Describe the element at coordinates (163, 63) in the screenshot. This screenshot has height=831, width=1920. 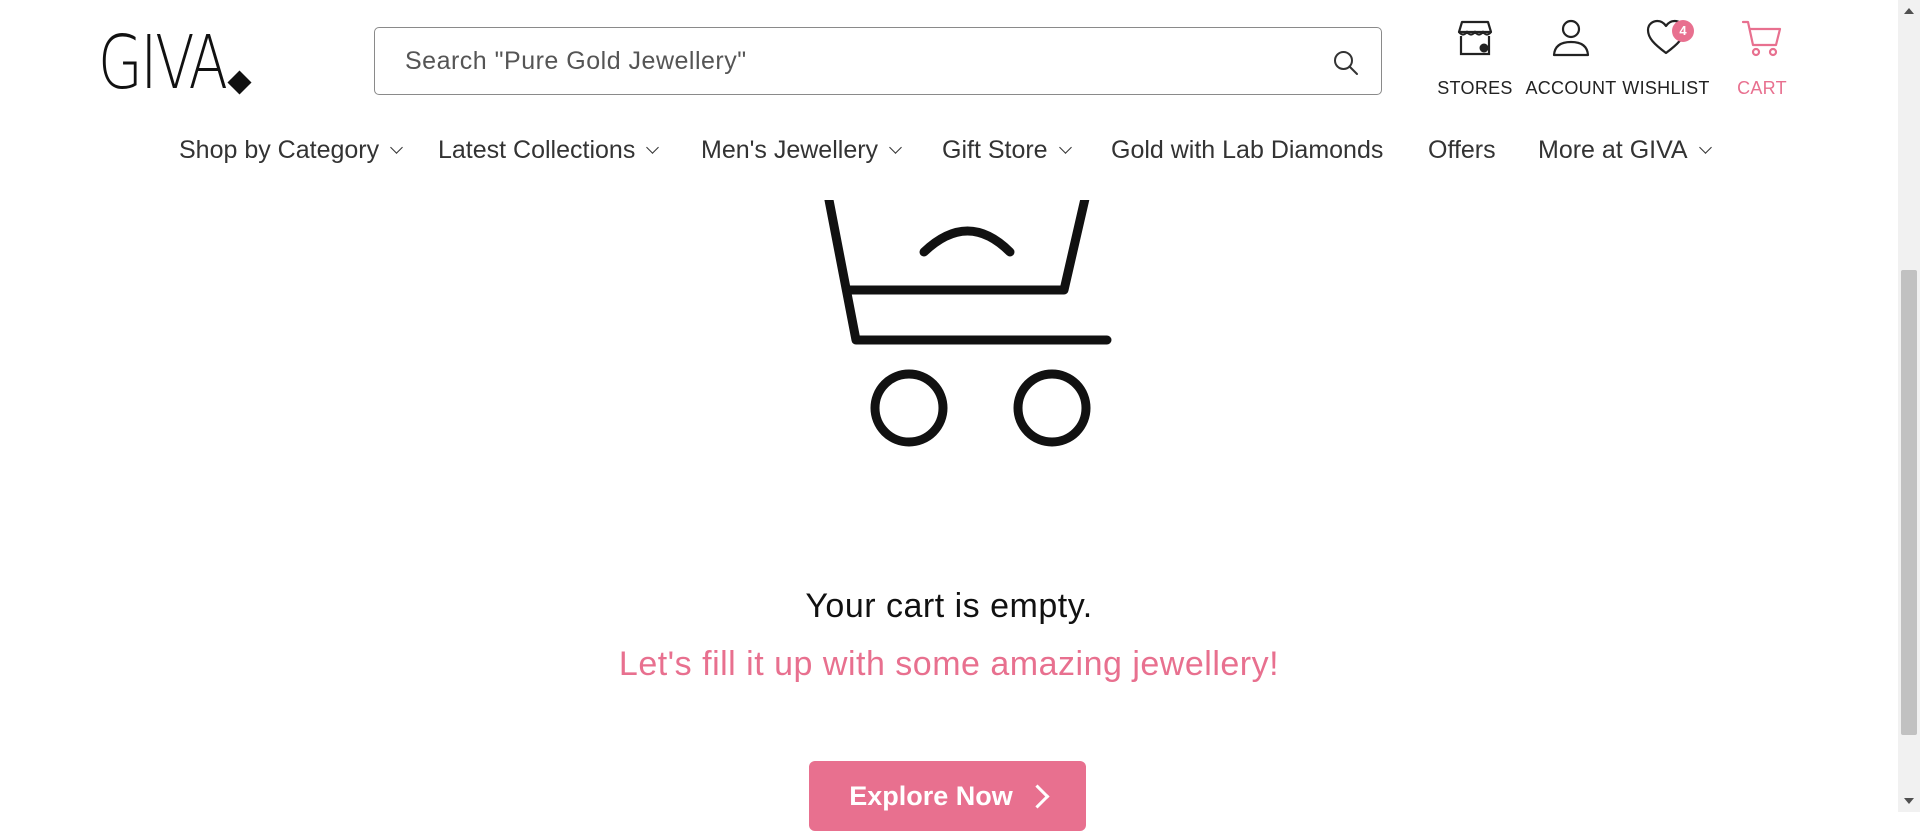
I see `logo-text: GIVA` at that location.